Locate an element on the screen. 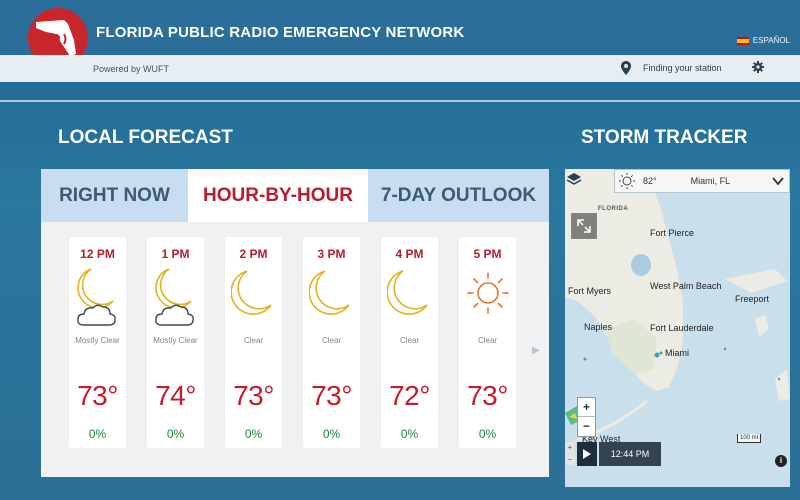 The width and height of the screenshot is (800, 500). radar-timestamp: 12:44 PM is located at coordinates (630, 454).